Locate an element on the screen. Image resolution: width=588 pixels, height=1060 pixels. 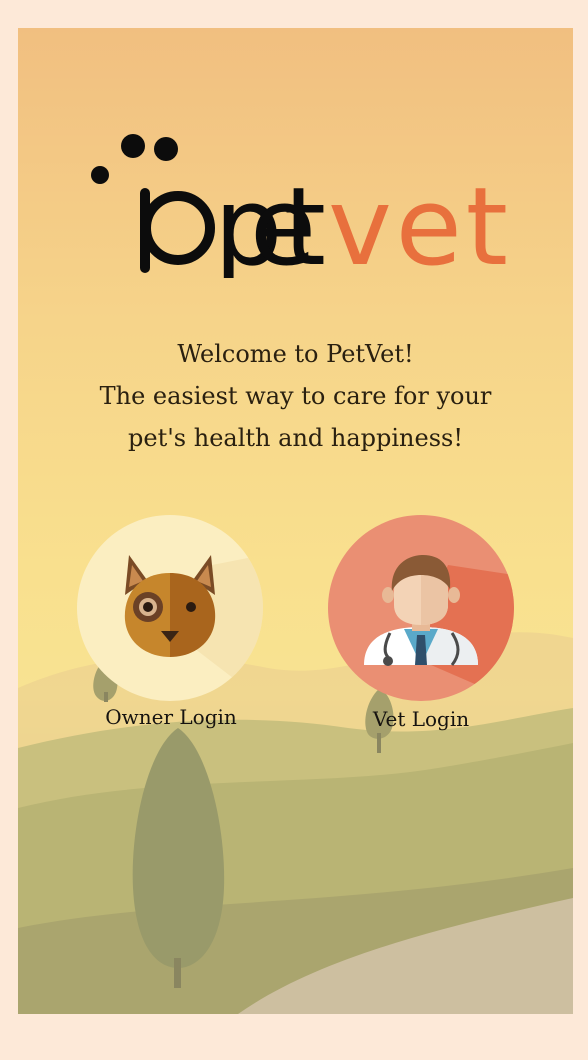
owner-login-circle is located at coordinates (170, 608).